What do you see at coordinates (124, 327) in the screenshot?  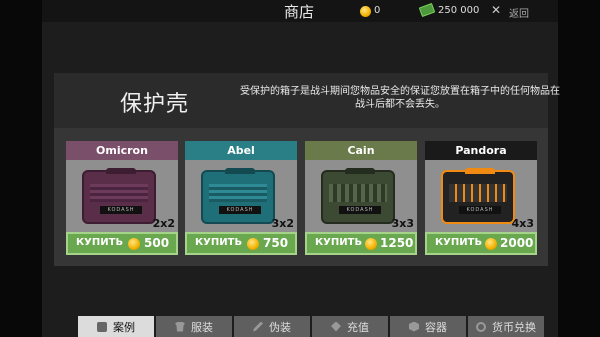 I see `tab-label: 案例` at bounding box center [124, 327].